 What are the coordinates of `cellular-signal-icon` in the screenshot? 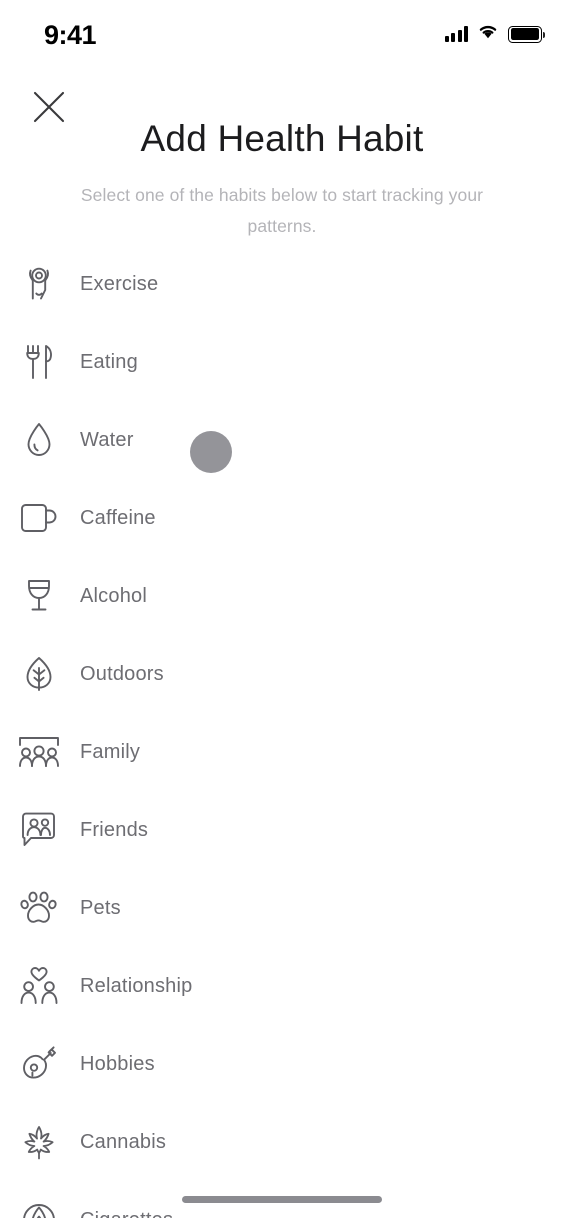 It's located at (456, 34).